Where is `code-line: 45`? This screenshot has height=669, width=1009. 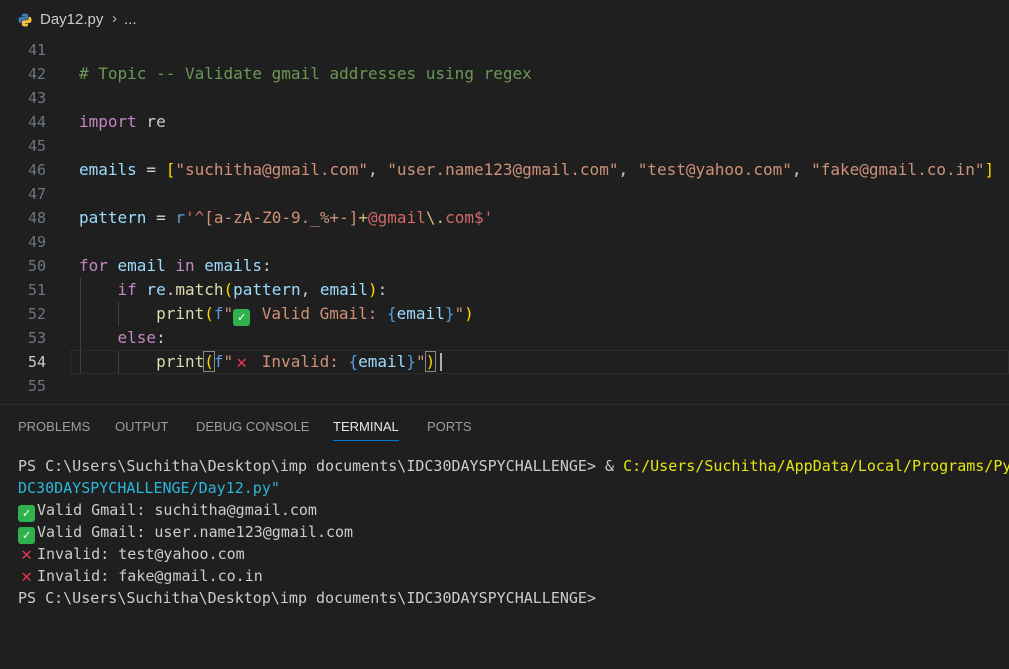
code-line: 45 is located at coordinates (504, 146).